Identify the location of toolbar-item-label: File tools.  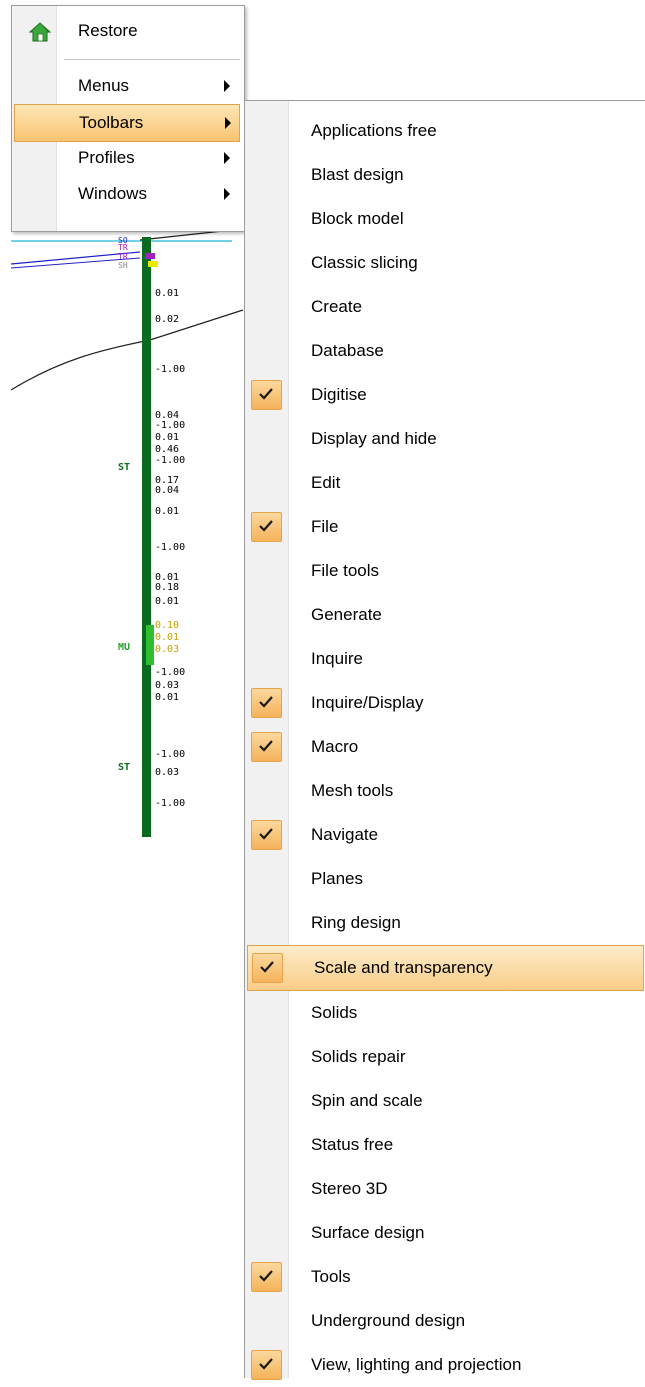
(345, 570).